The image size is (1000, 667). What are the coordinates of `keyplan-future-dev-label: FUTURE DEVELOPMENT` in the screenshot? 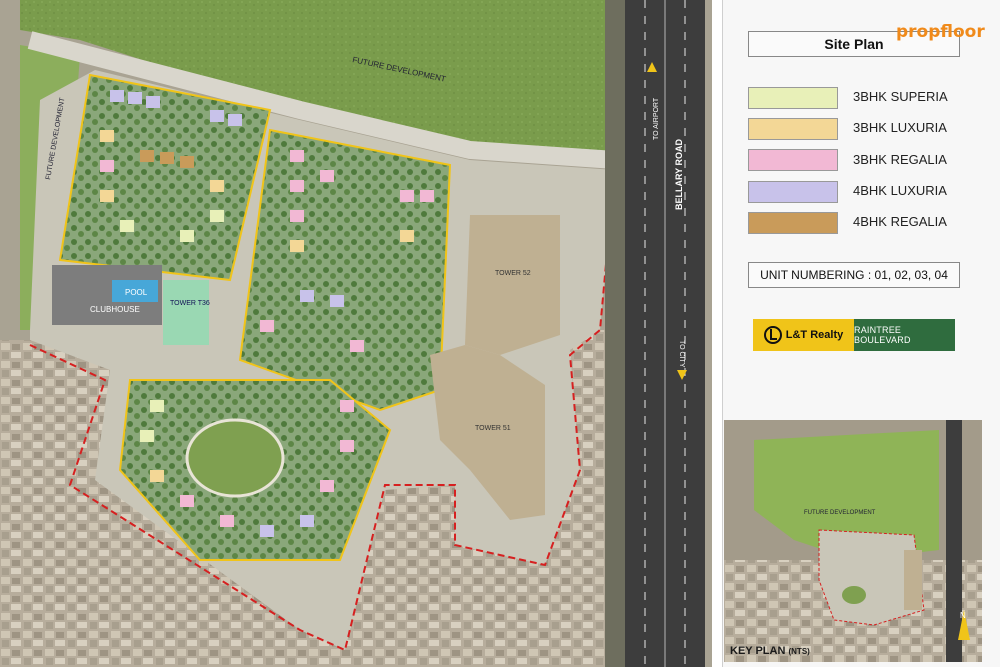 It's located at (840, 513).